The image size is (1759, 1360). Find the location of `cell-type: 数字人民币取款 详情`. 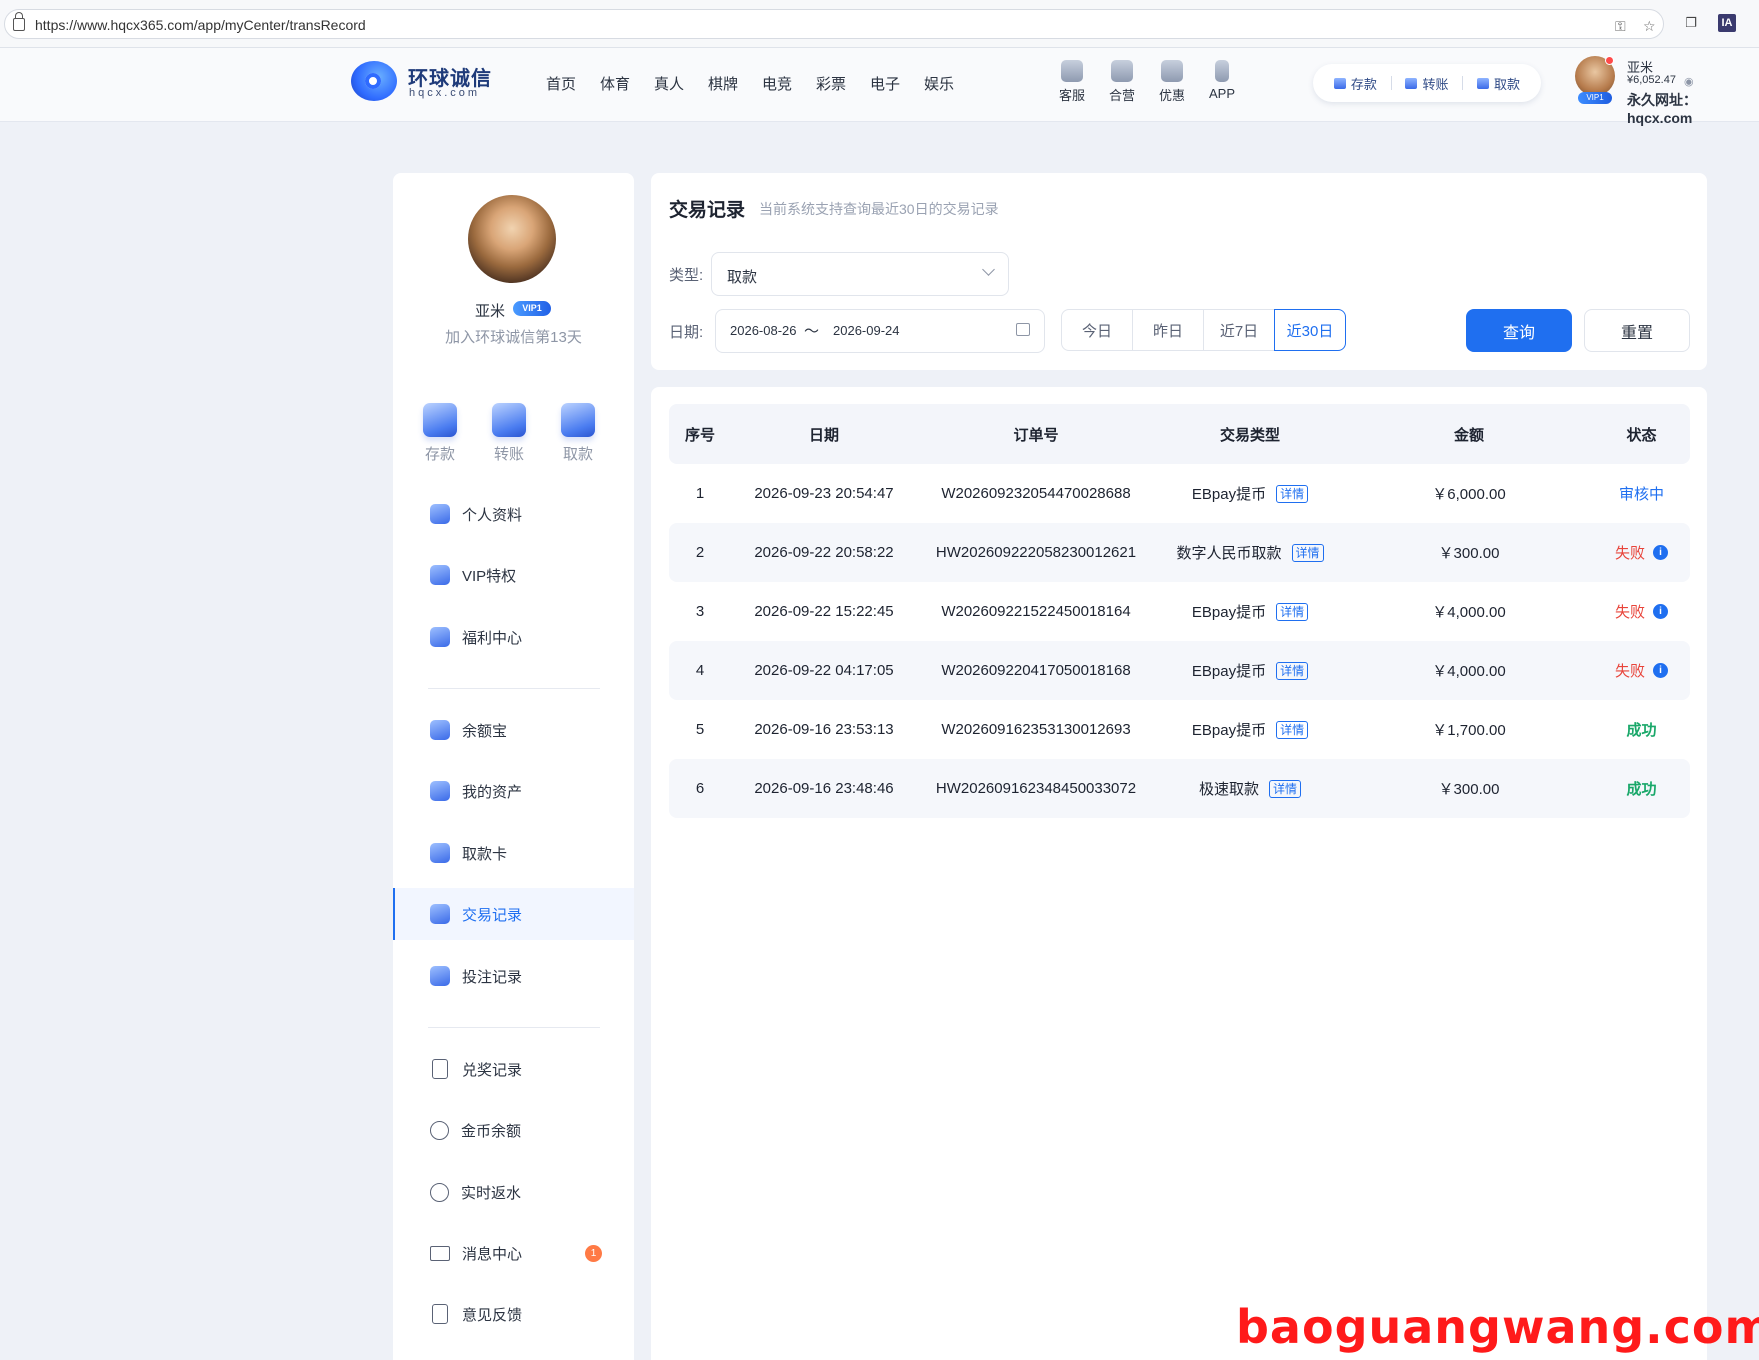

cell-type: 数字人民币取款 详情 is located at coordinates (1250, 552).